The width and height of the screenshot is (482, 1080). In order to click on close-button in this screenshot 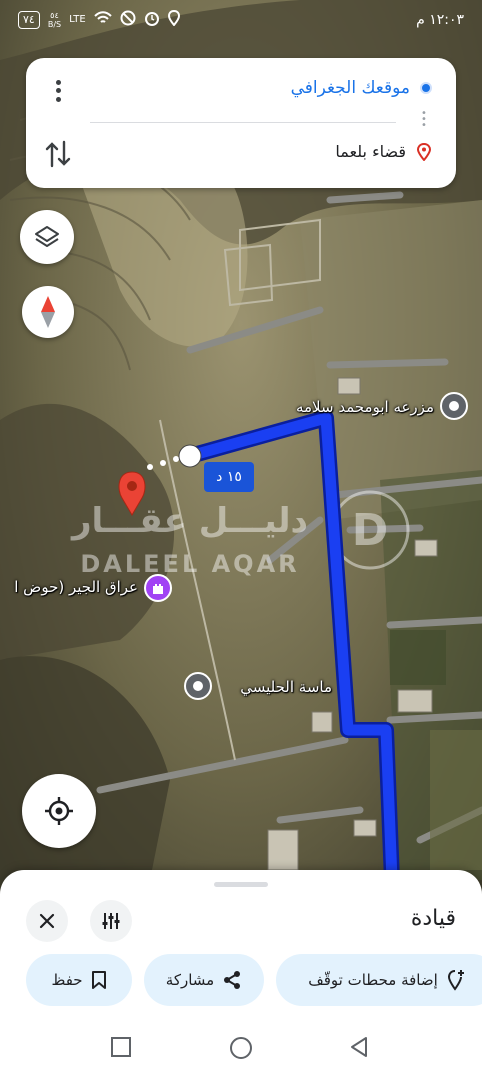, I will do `click(47, 921)`.